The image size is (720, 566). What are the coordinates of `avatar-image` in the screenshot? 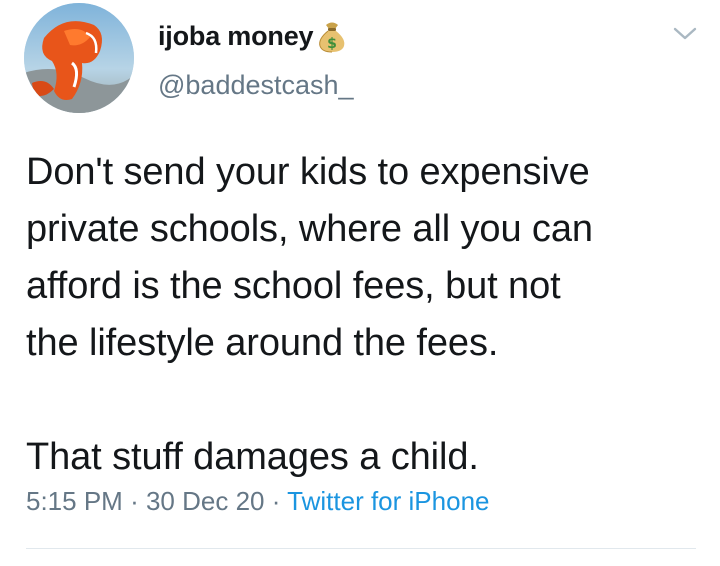 It's located at (79, 58).